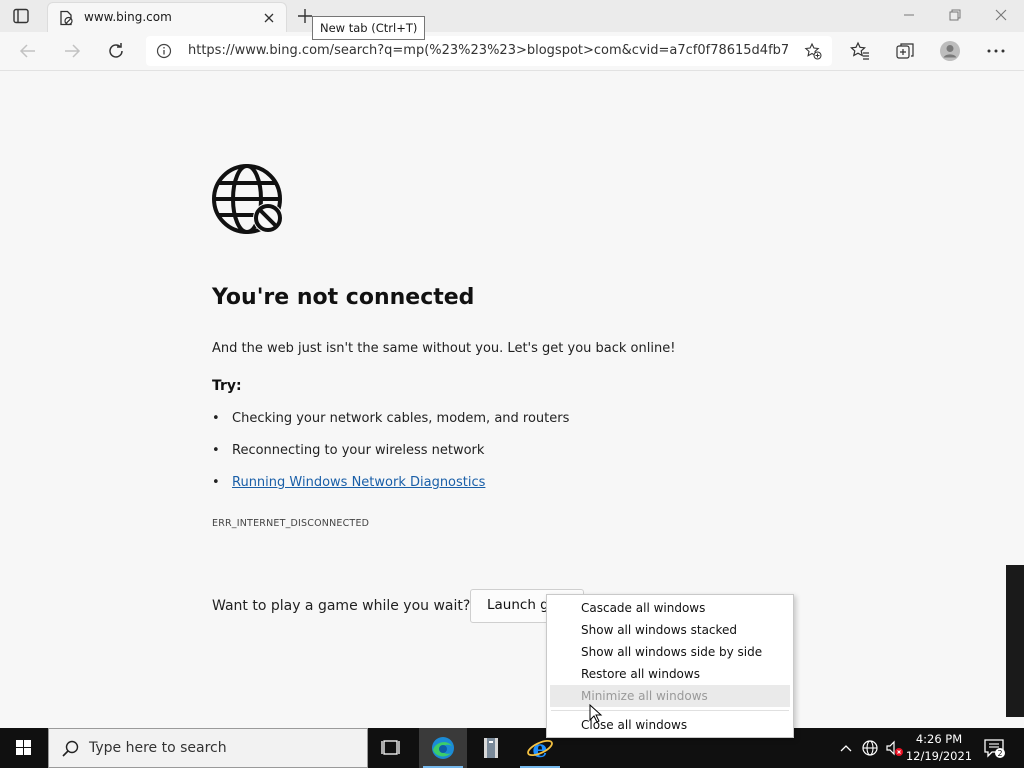 Image resolution: width=1024 pixels, height=768 pixels. I want to click on svg-text: 2, so click(999, 753).